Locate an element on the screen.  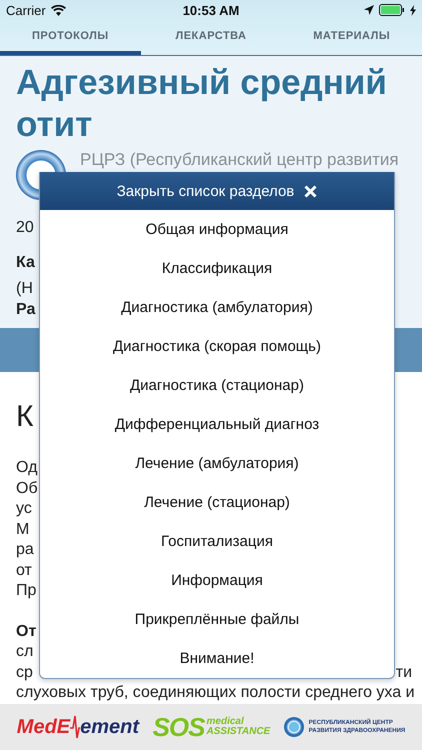
clock-time: 10:53 AM is located at coordinates (211, 10).